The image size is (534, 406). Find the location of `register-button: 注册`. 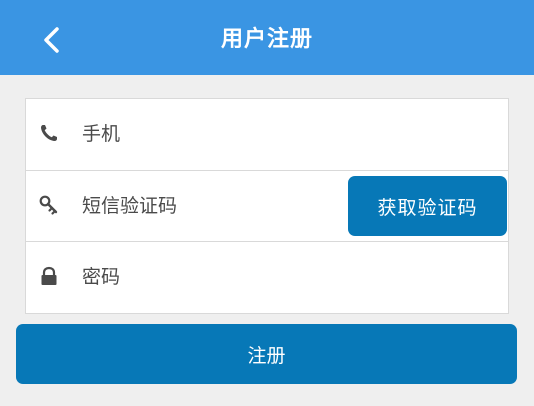

register-button: 注册 is located at coordinates (266, 354).